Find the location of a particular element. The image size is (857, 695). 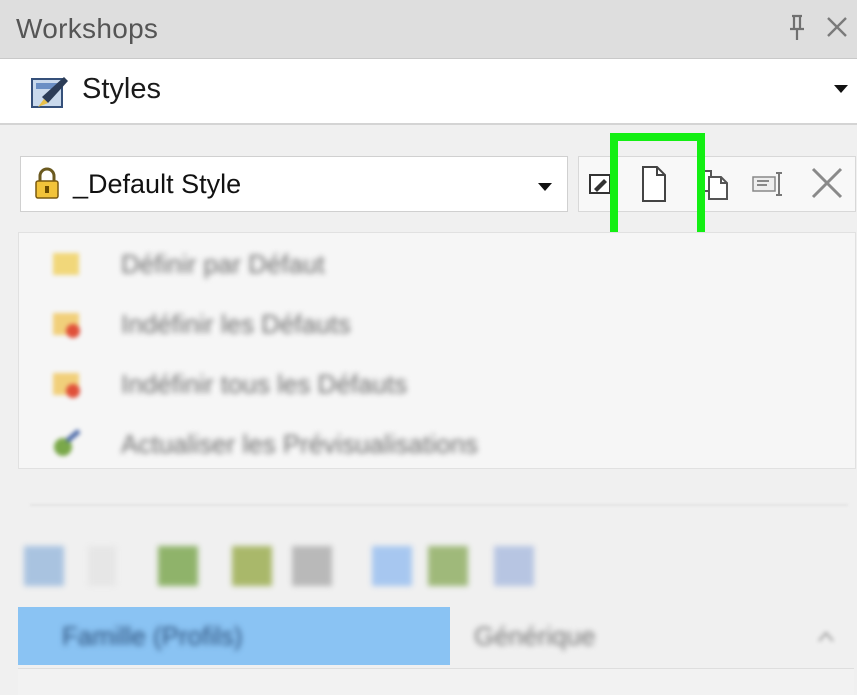

divider is located at coordinates (439, 505).